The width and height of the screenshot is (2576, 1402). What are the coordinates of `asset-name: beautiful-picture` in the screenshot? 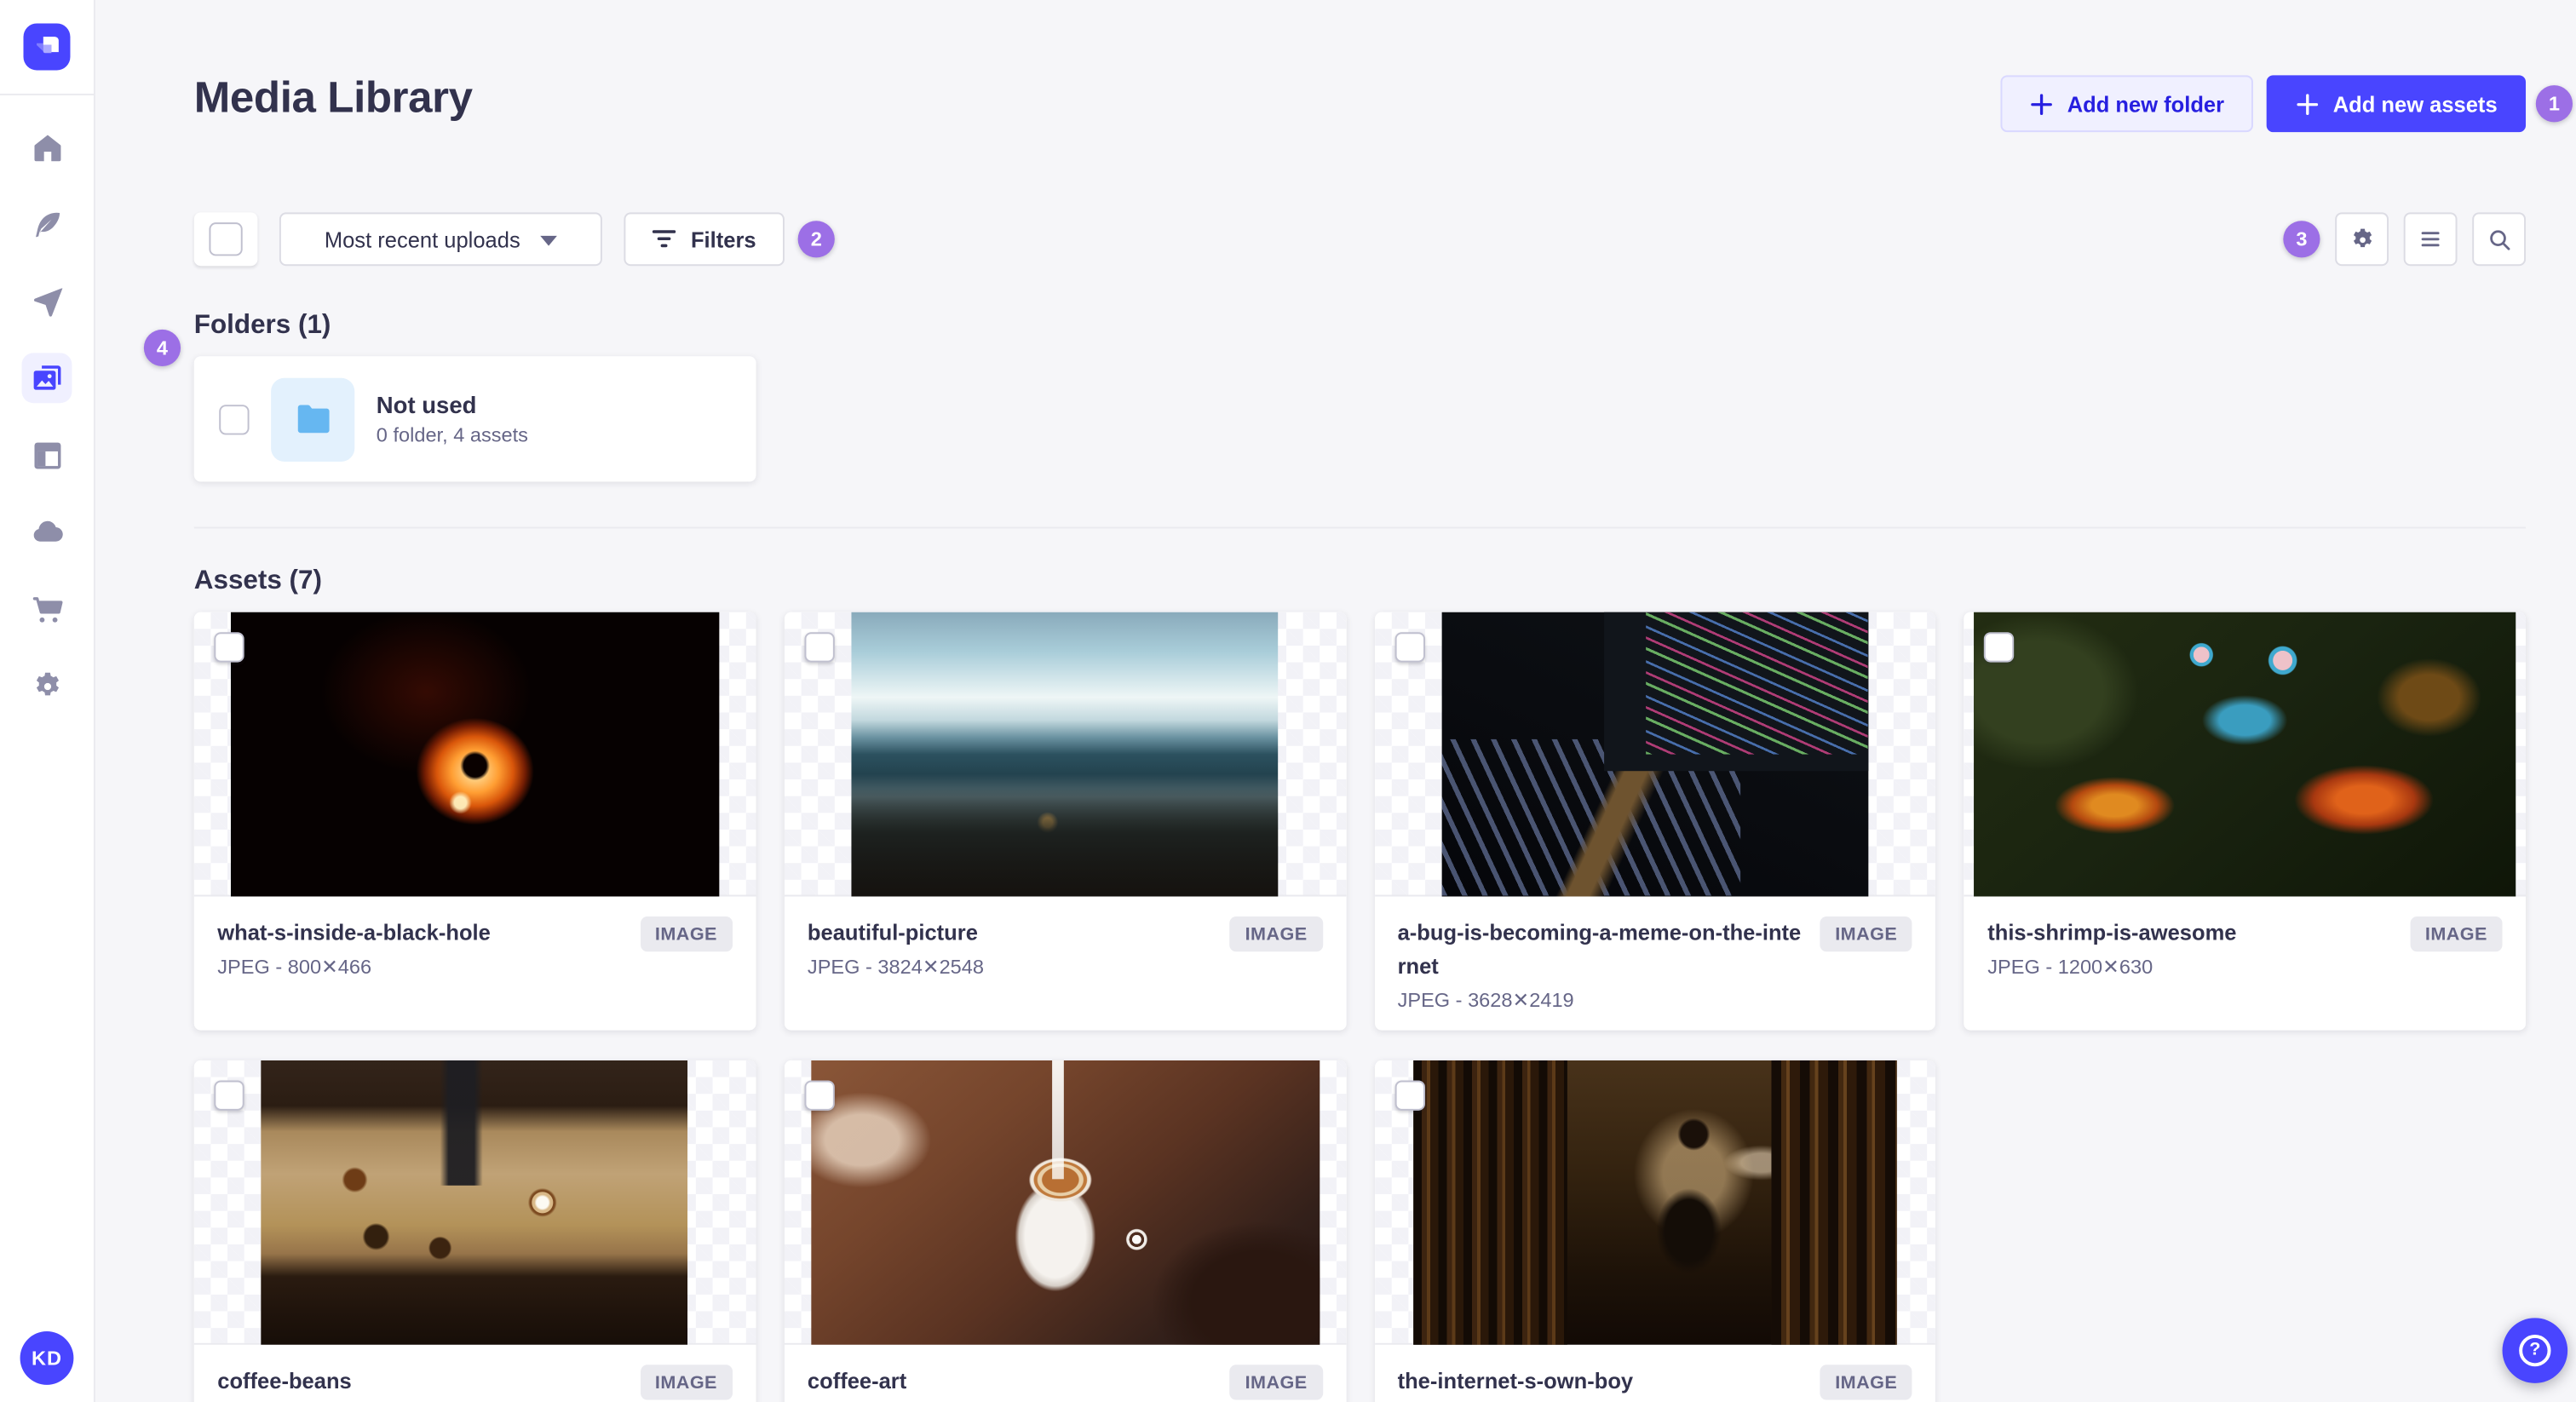 It's located at (893, 932).